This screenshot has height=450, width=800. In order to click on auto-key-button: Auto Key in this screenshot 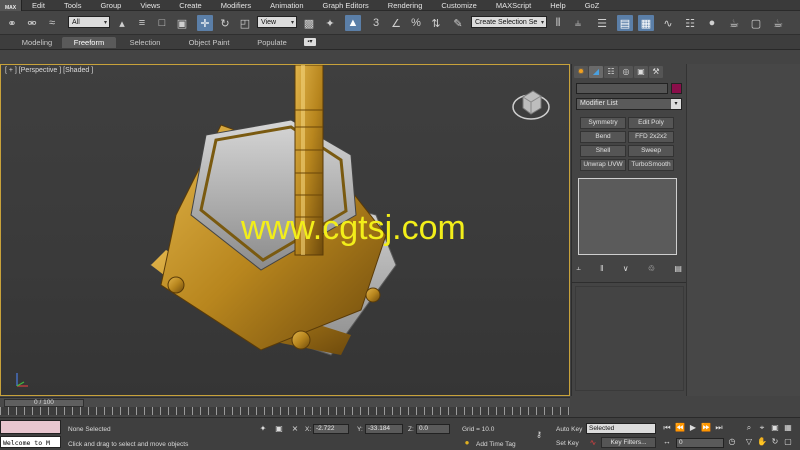, I will do `click(569, 429)`.